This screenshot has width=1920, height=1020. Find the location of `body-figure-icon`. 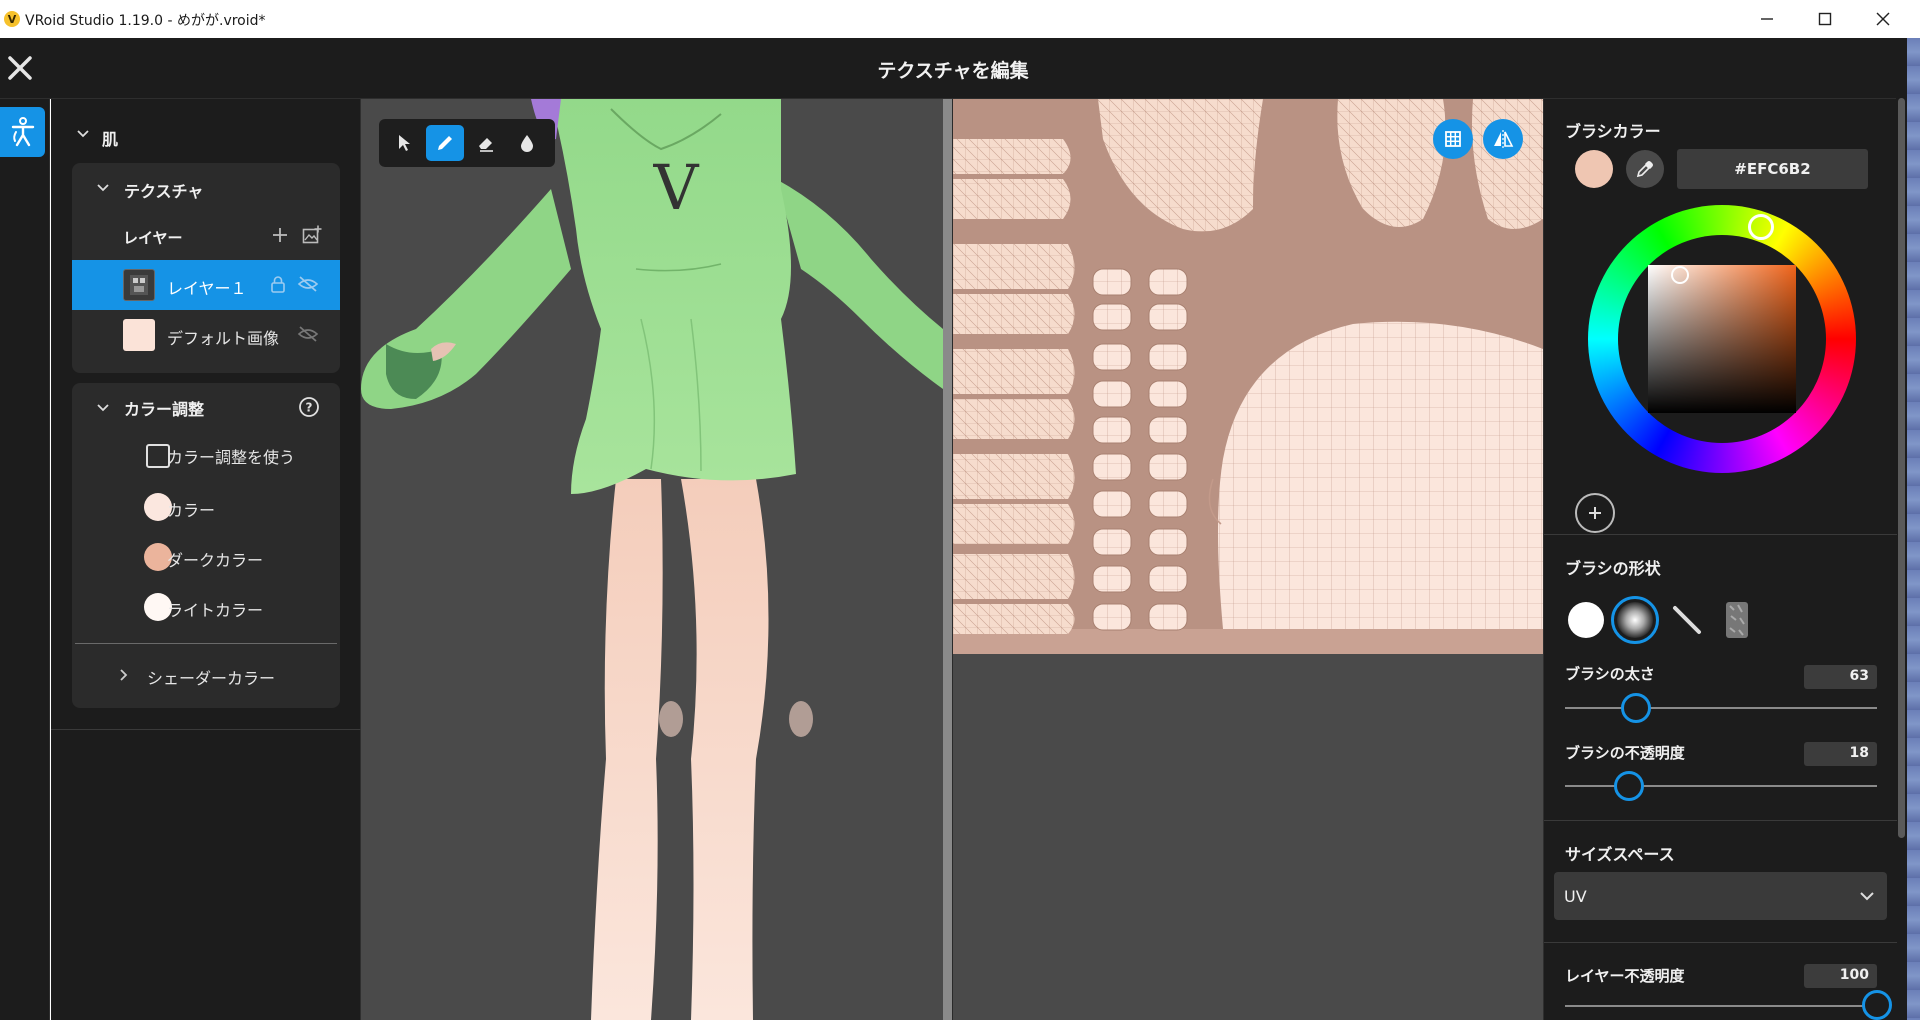

body-figure-icon is located at coordinates (22, 132).